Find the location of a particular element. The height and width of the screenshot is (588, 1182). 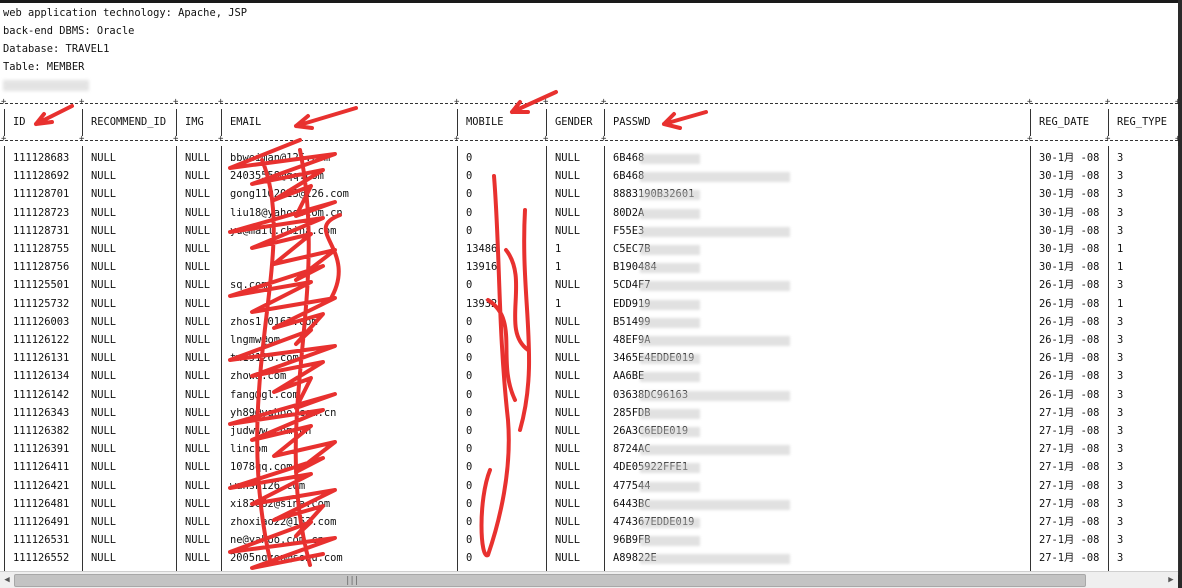

cell-reg-type: 1 is located at coordinates (1120, 249).